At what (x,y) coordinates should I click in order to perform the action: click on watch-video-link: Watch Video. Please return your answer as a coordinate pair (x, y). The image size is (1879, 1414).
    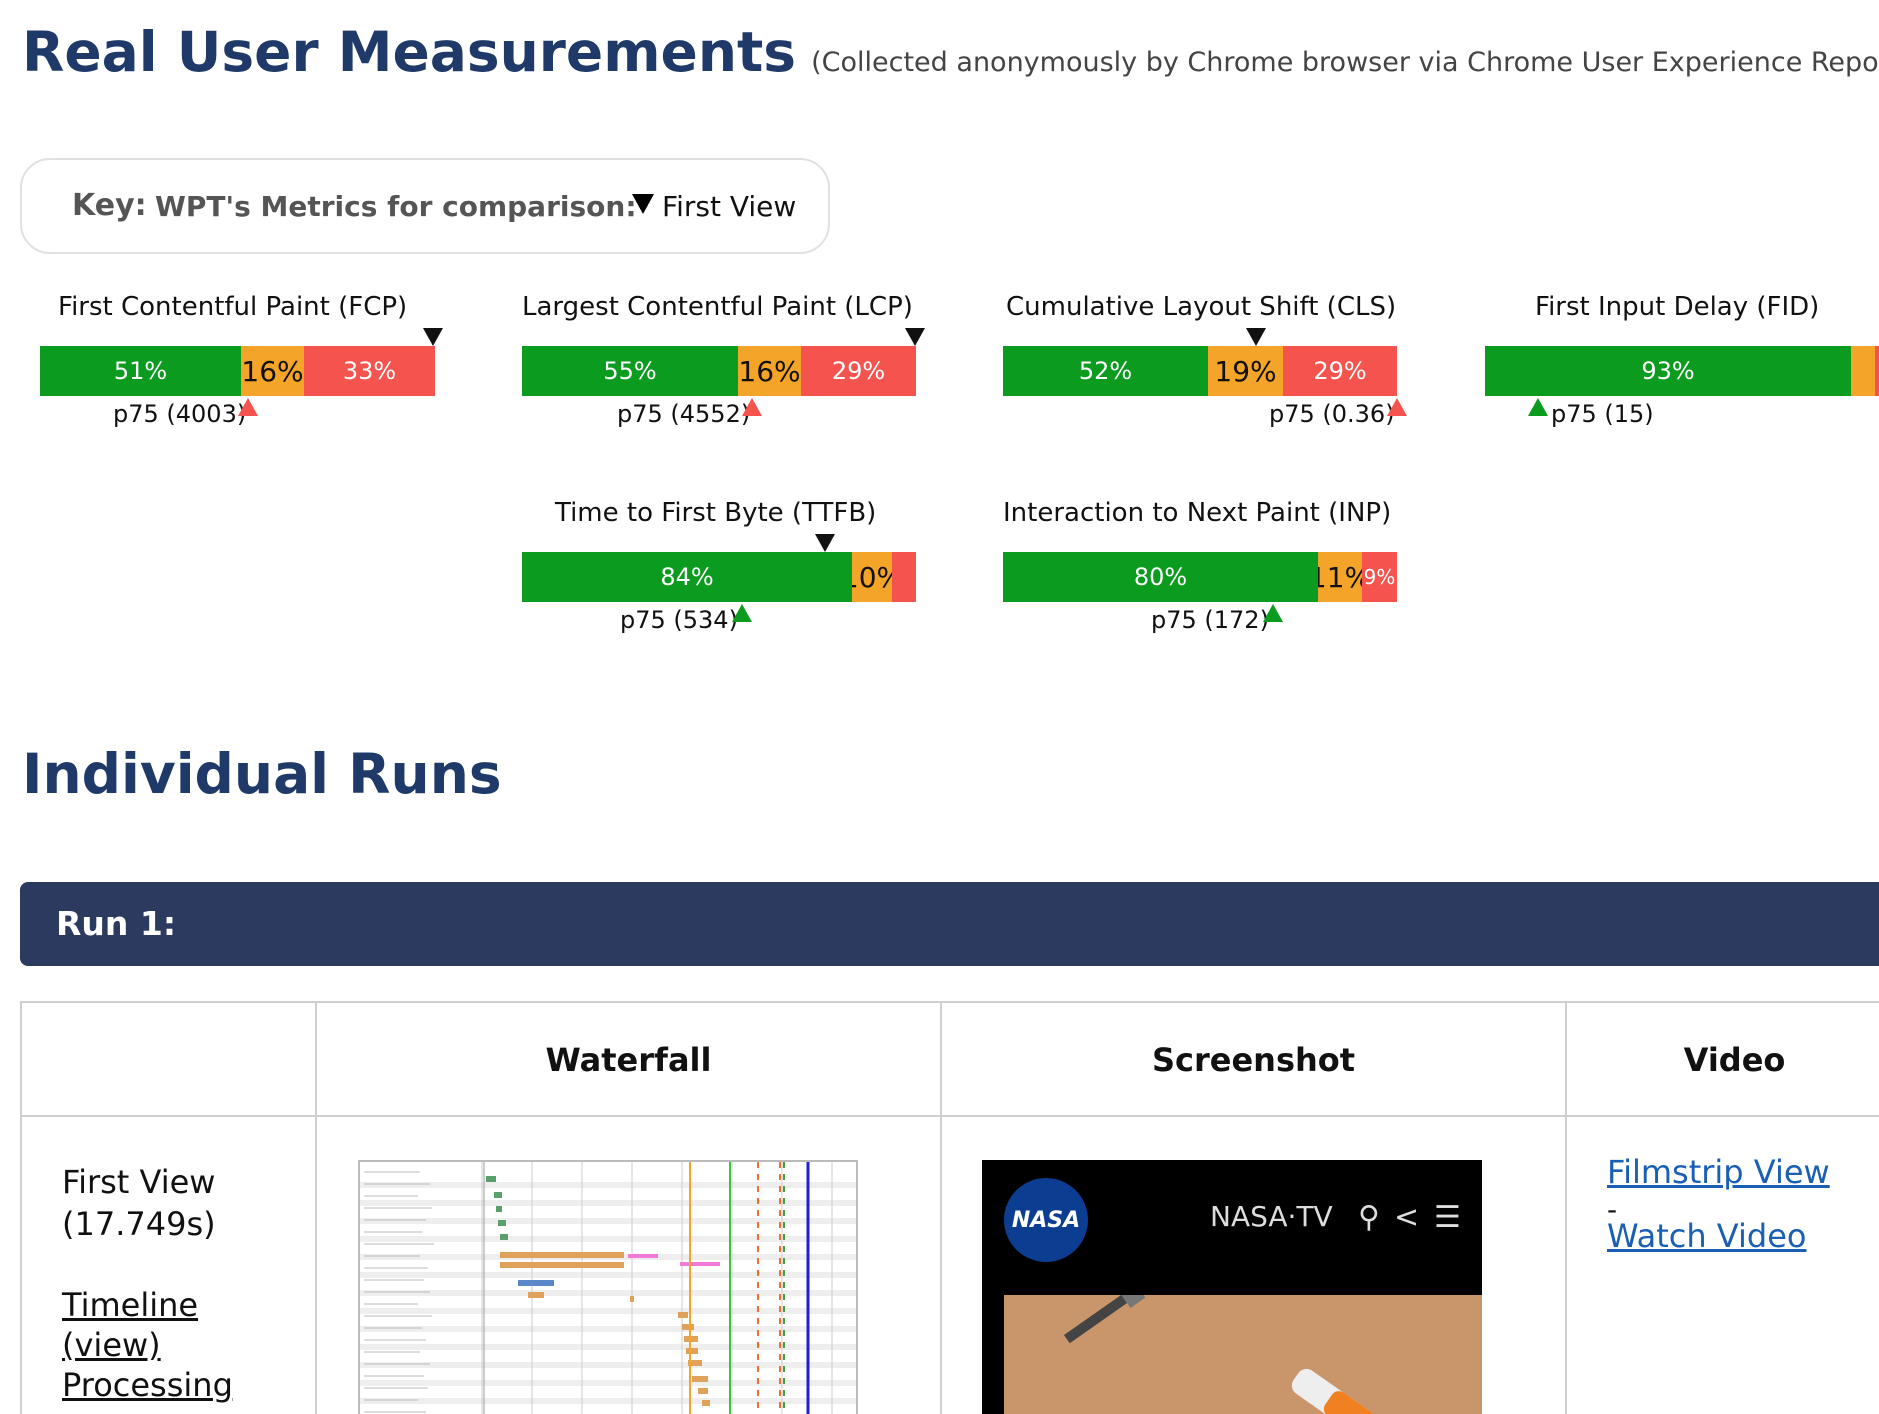
    Looking at the image, I should click on (1706, 1236).